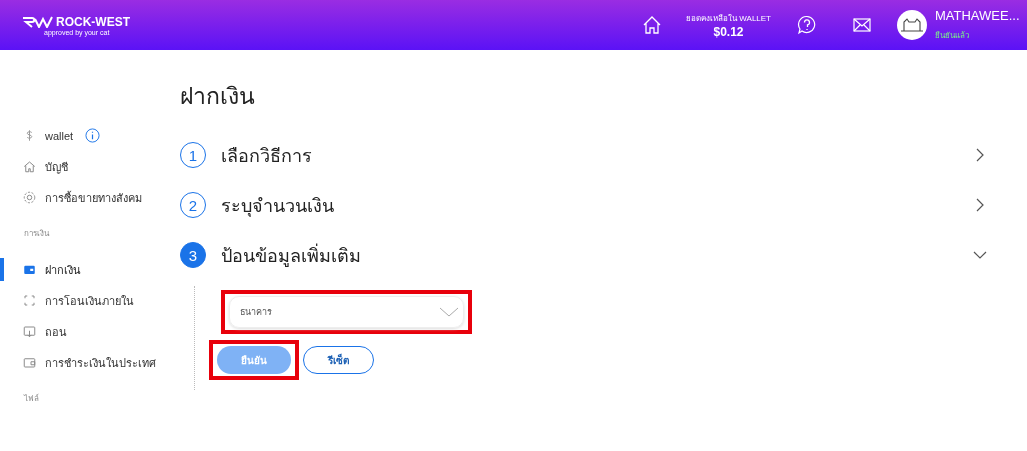 The image size is (1027, 451). I want to click on sidebar-item-label: การซื้อขายทางสังคม, so click(93, 198).